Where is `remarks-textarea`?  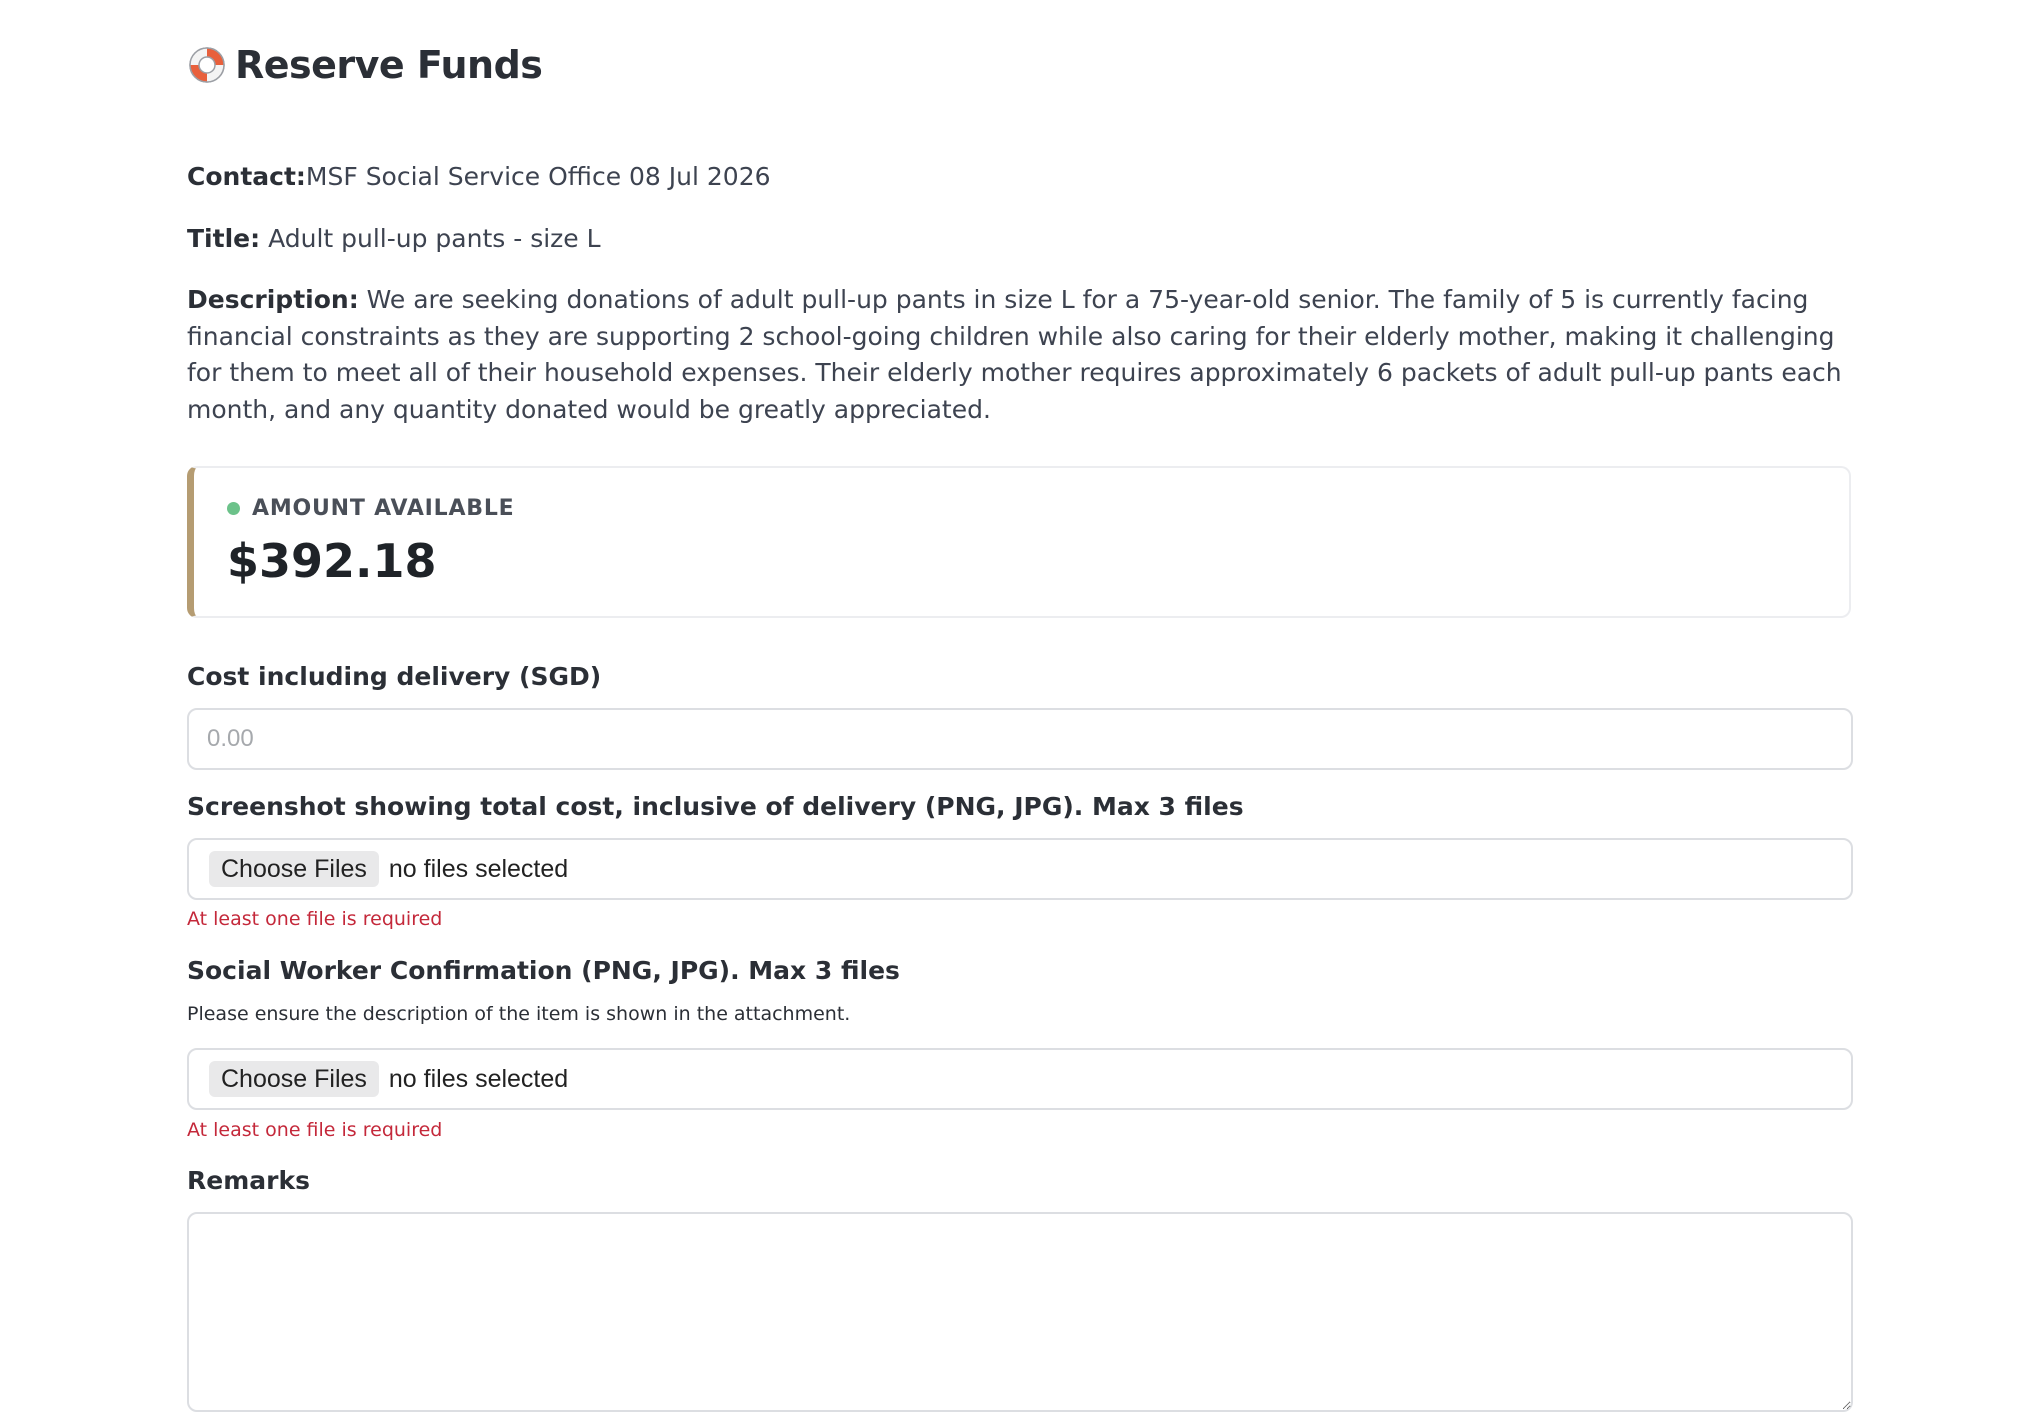
remarks-textarea is located at coordinates (1020, 1312).